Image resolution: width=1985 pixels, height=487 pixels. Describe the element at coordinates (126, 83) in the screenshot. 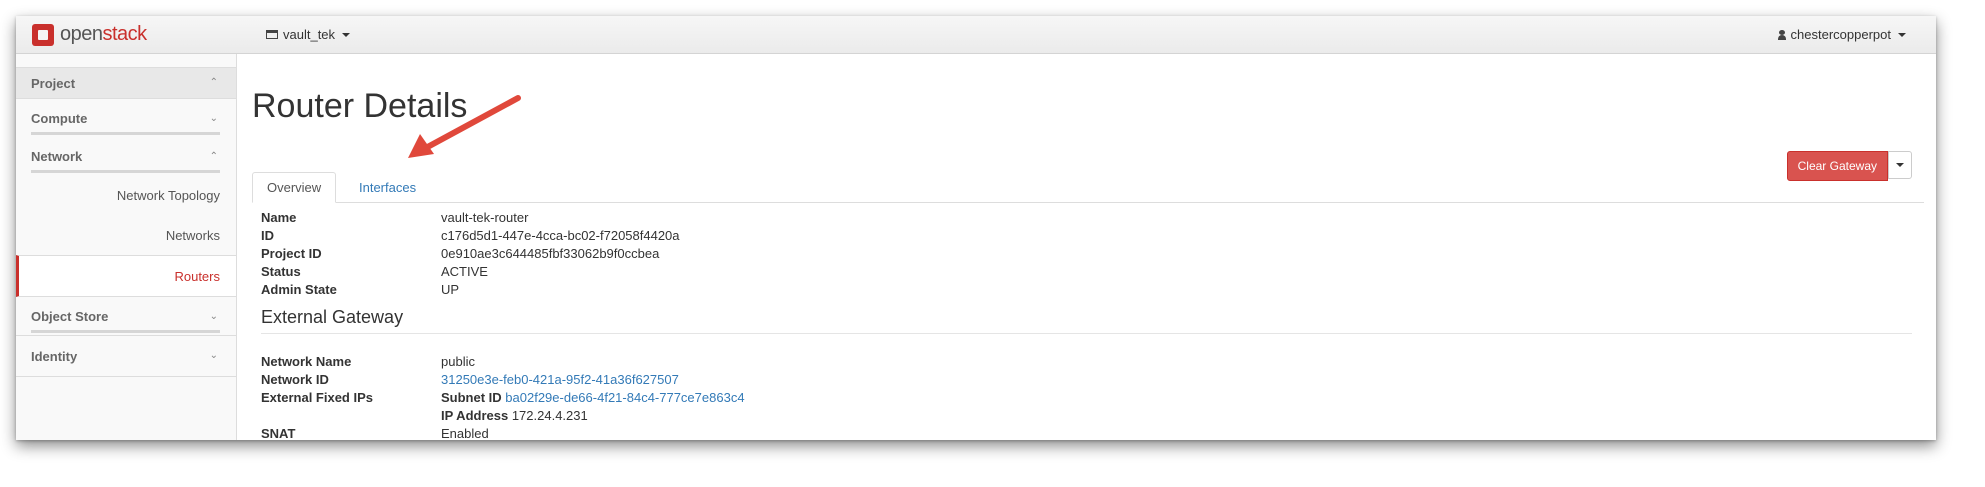

I see `sidebar-section-project: Project ⌃` at that location.